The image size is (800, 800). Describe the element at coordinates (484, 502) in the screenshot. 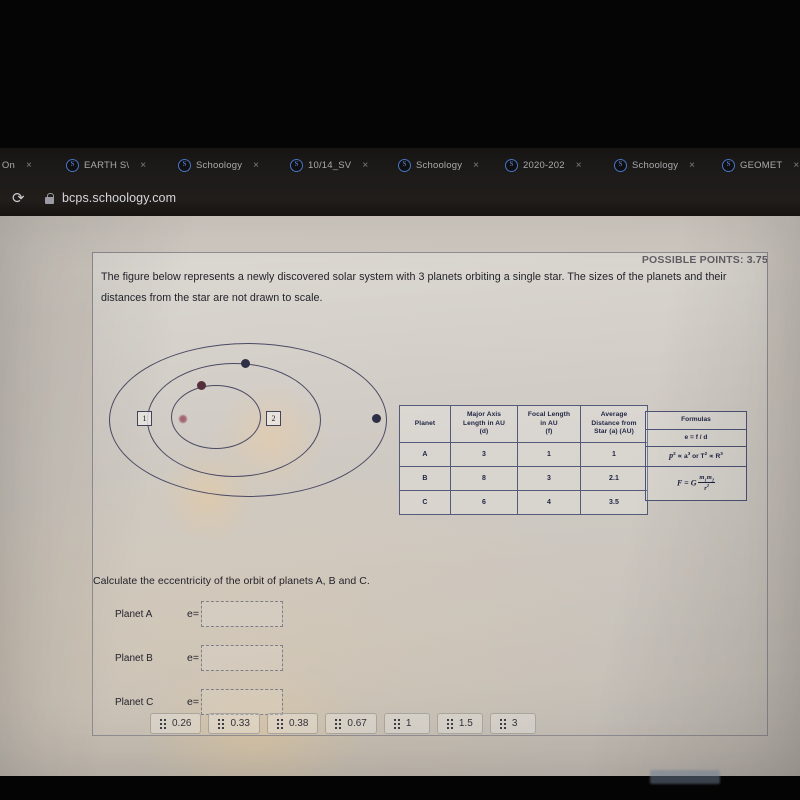

I see `cell-major-axis: 6` at that location.